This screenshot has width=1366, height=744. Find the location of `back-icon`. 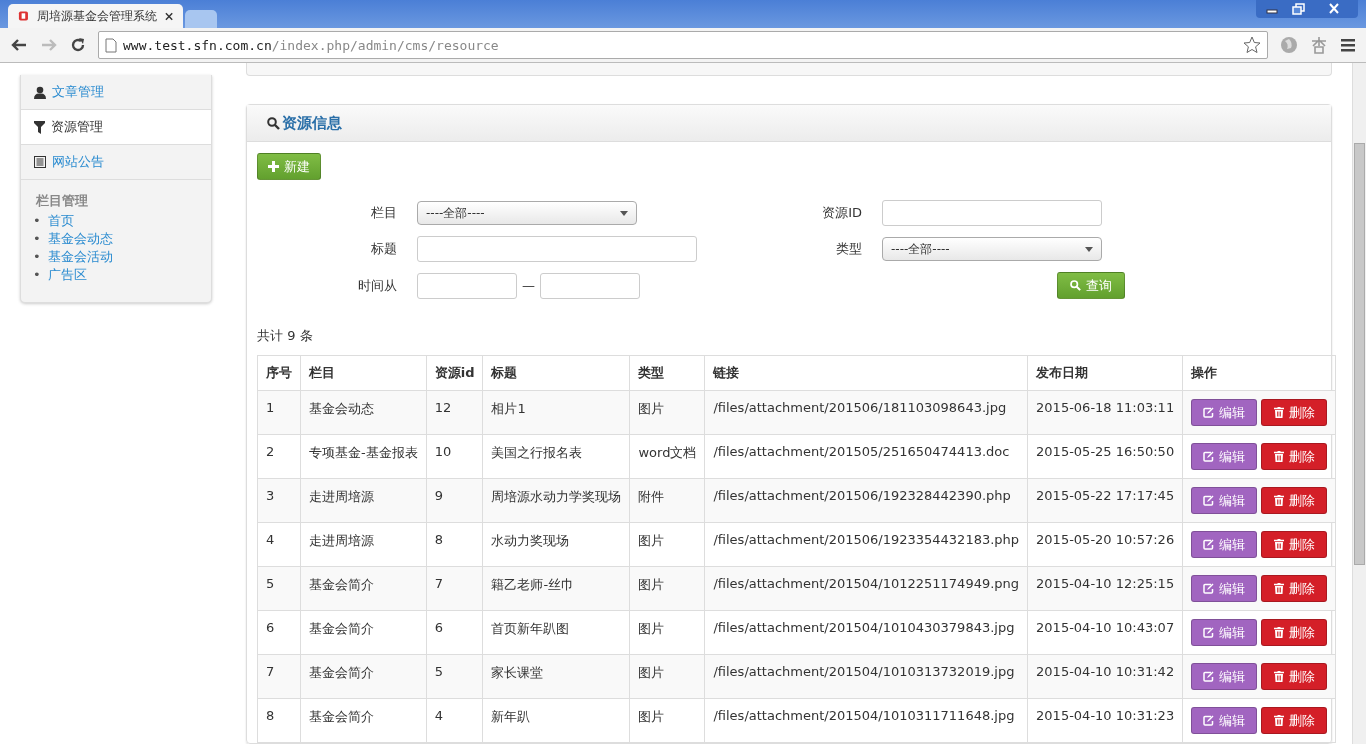

back-icon is located at coordinates (19, 45).